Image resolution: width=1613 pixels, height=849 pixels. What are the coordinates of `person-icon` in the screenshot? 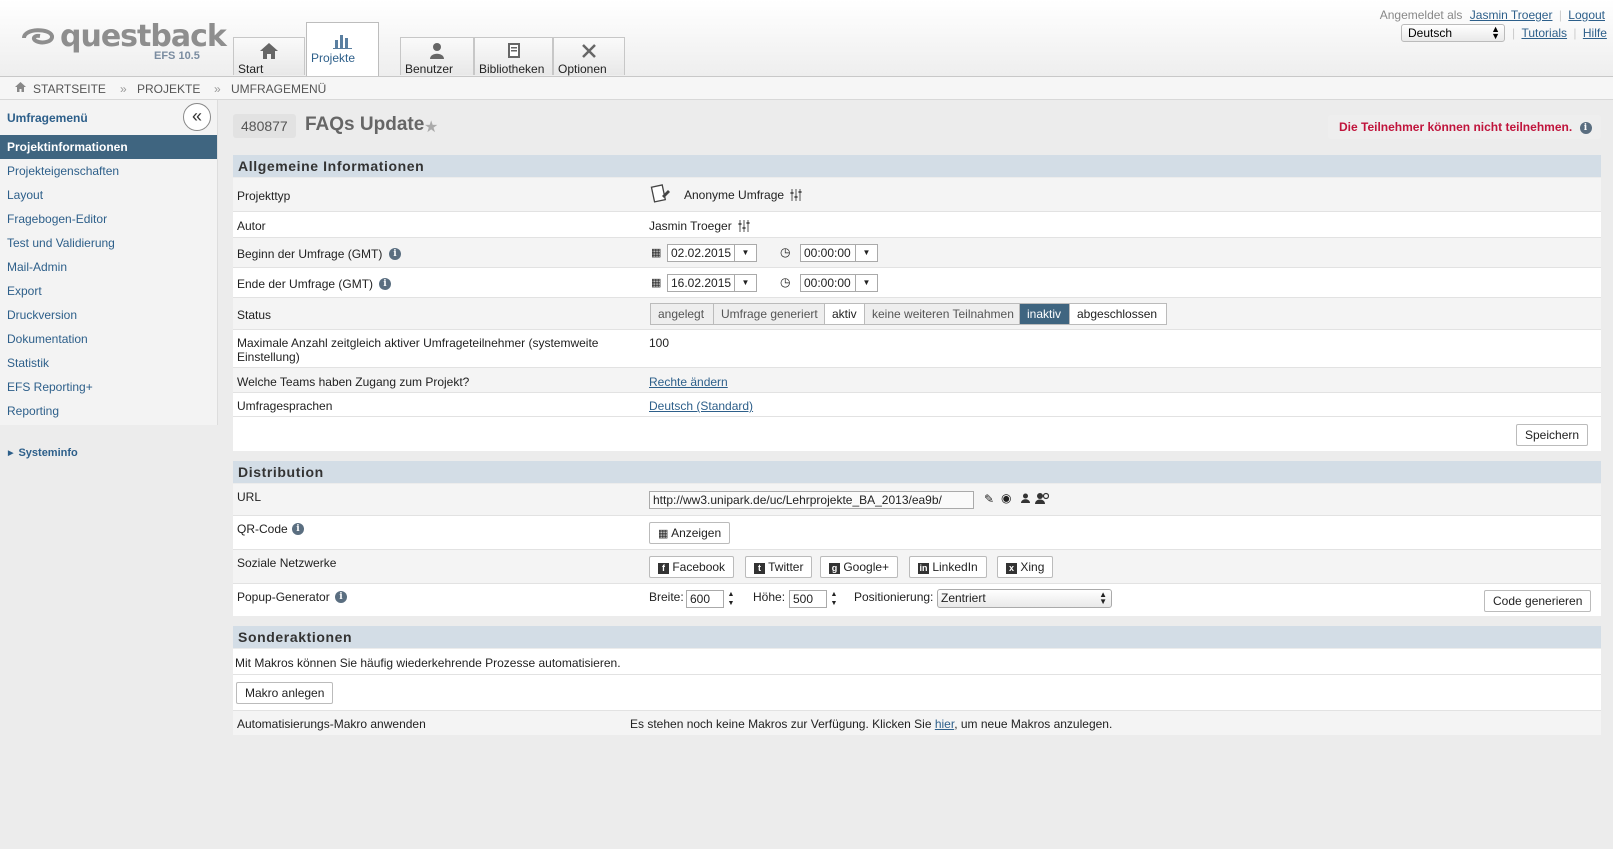 It's located at (1025, 498).